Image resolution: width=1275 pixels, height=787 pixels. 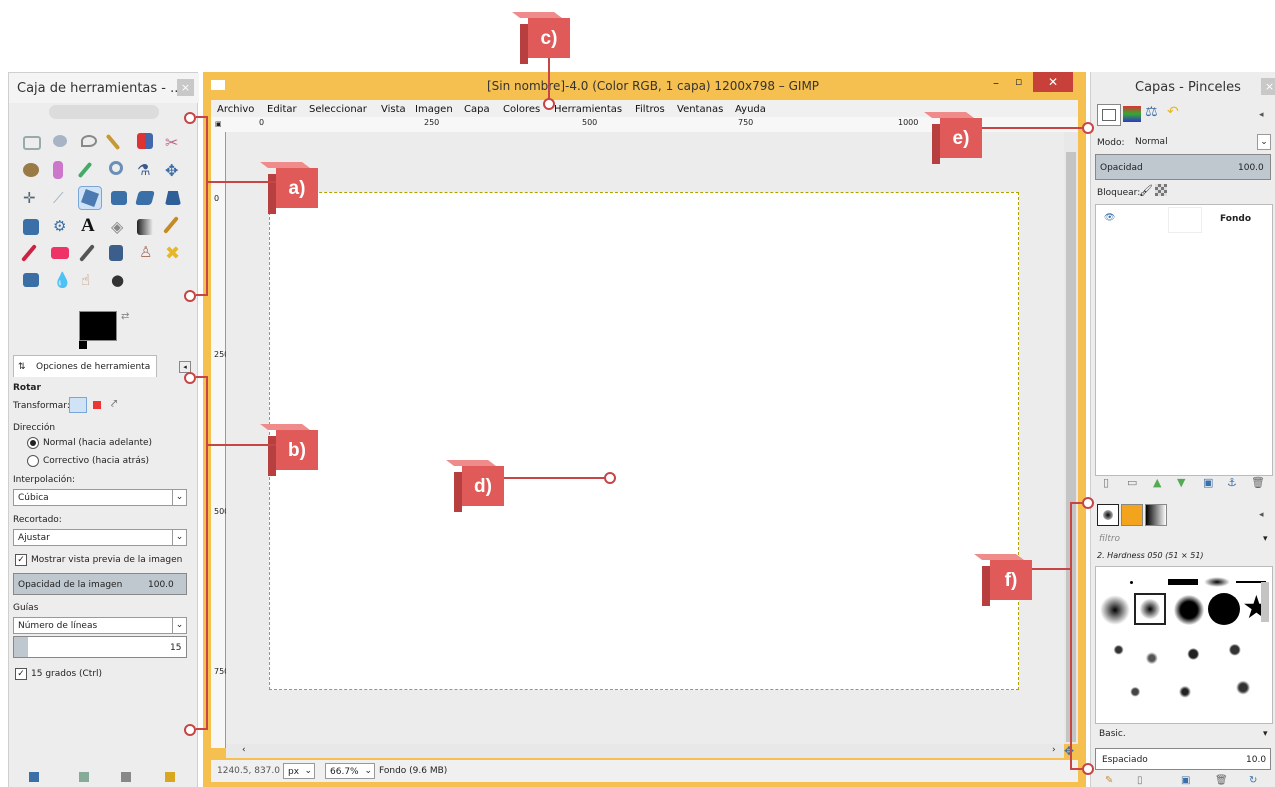 I want to click on tab-layers, so click(x=1109, y=115).